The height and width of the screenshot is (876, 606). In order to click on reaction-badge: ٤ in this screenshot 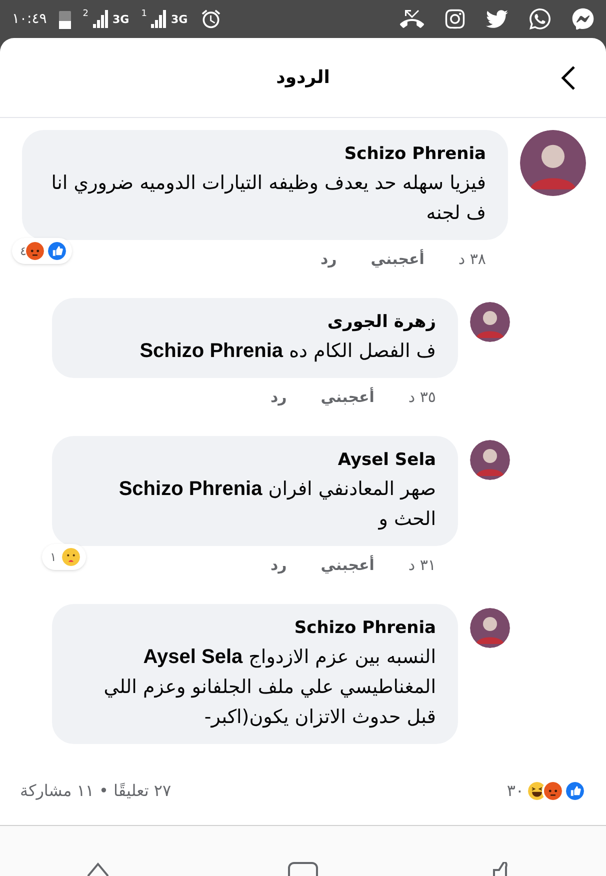, I will do `click(42, 251)`.